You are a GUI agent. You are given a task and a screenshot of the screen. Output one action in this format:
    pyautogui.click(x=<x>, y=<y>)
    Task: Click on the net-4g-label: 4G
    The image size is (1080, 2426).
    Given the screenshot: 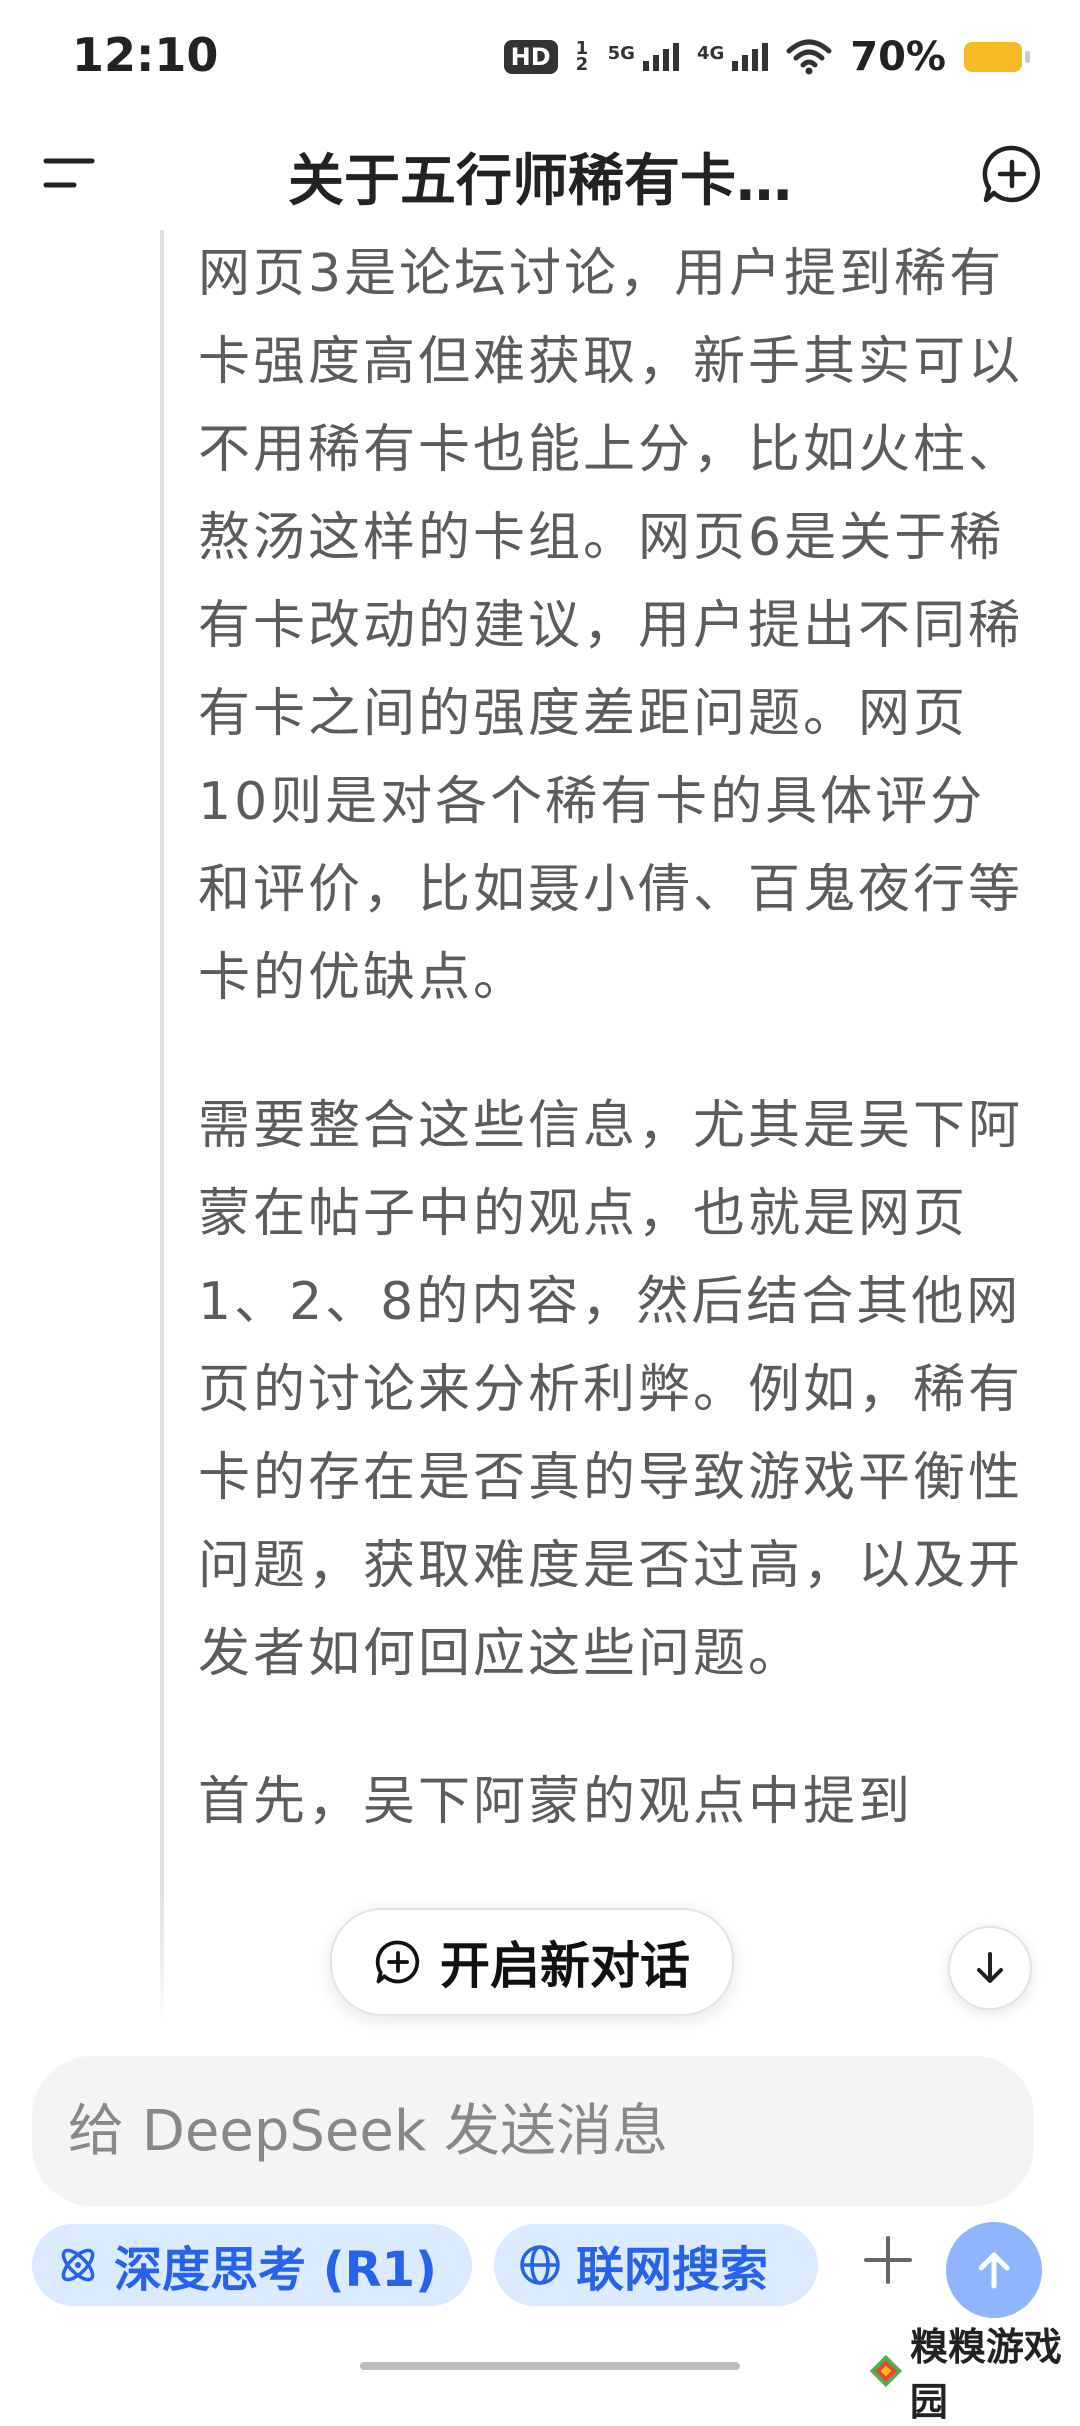 What is the action you would take?
    pyautogui.click(x=710, y=53)
    